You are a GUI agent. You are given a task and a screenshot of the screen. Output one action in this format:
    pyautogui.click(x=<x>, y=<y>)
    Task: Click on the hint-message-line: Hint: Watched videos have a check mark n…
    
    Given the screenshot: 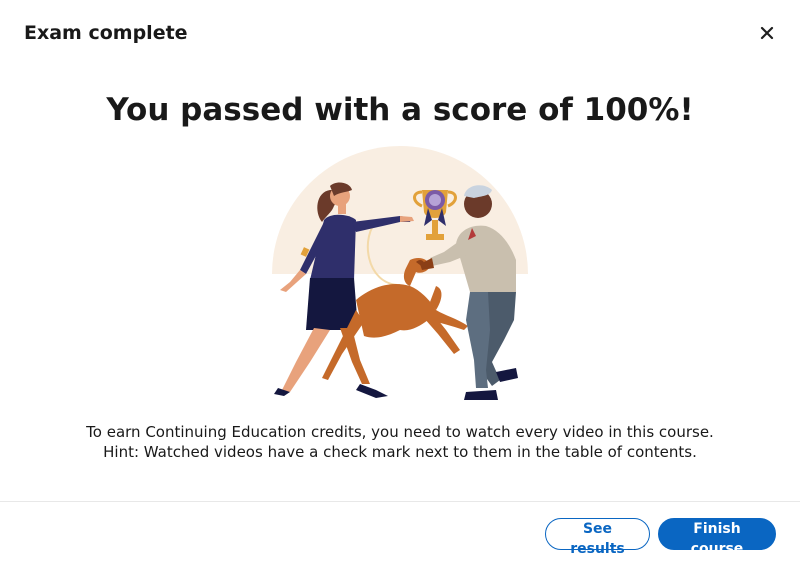 What is the action you would take?
    pyautogui.click(x=400, y=452)
    